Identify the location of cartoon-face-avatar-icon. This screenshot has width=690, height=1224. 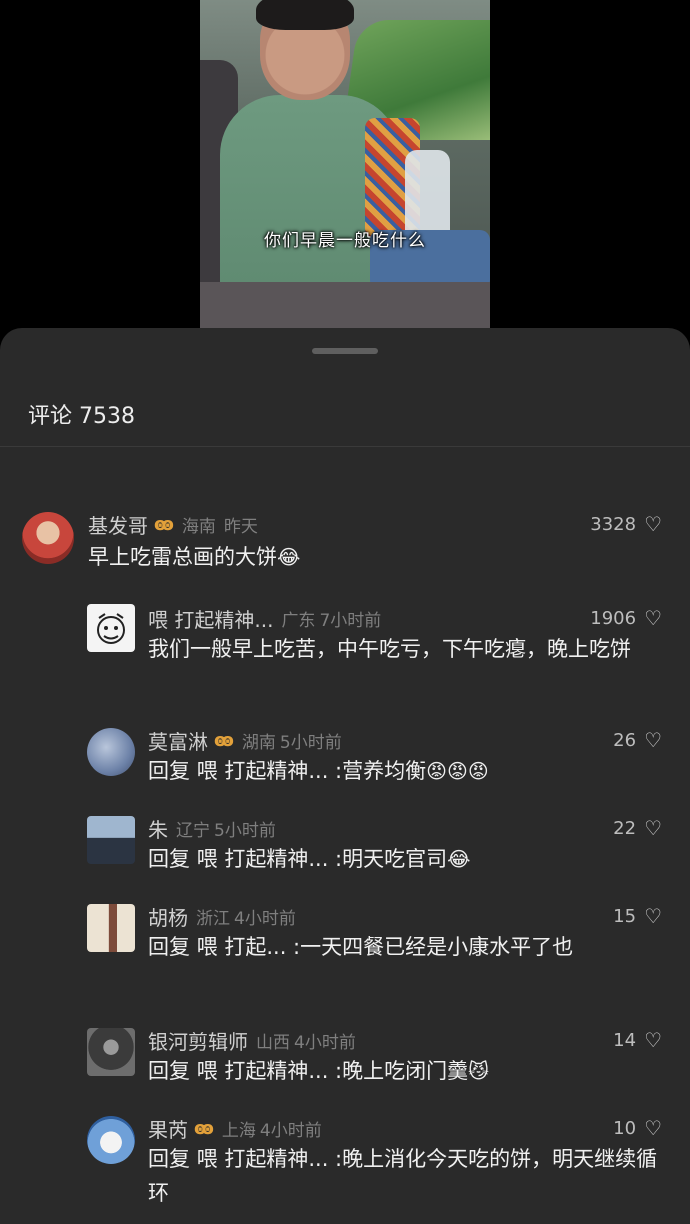
(111, 628).